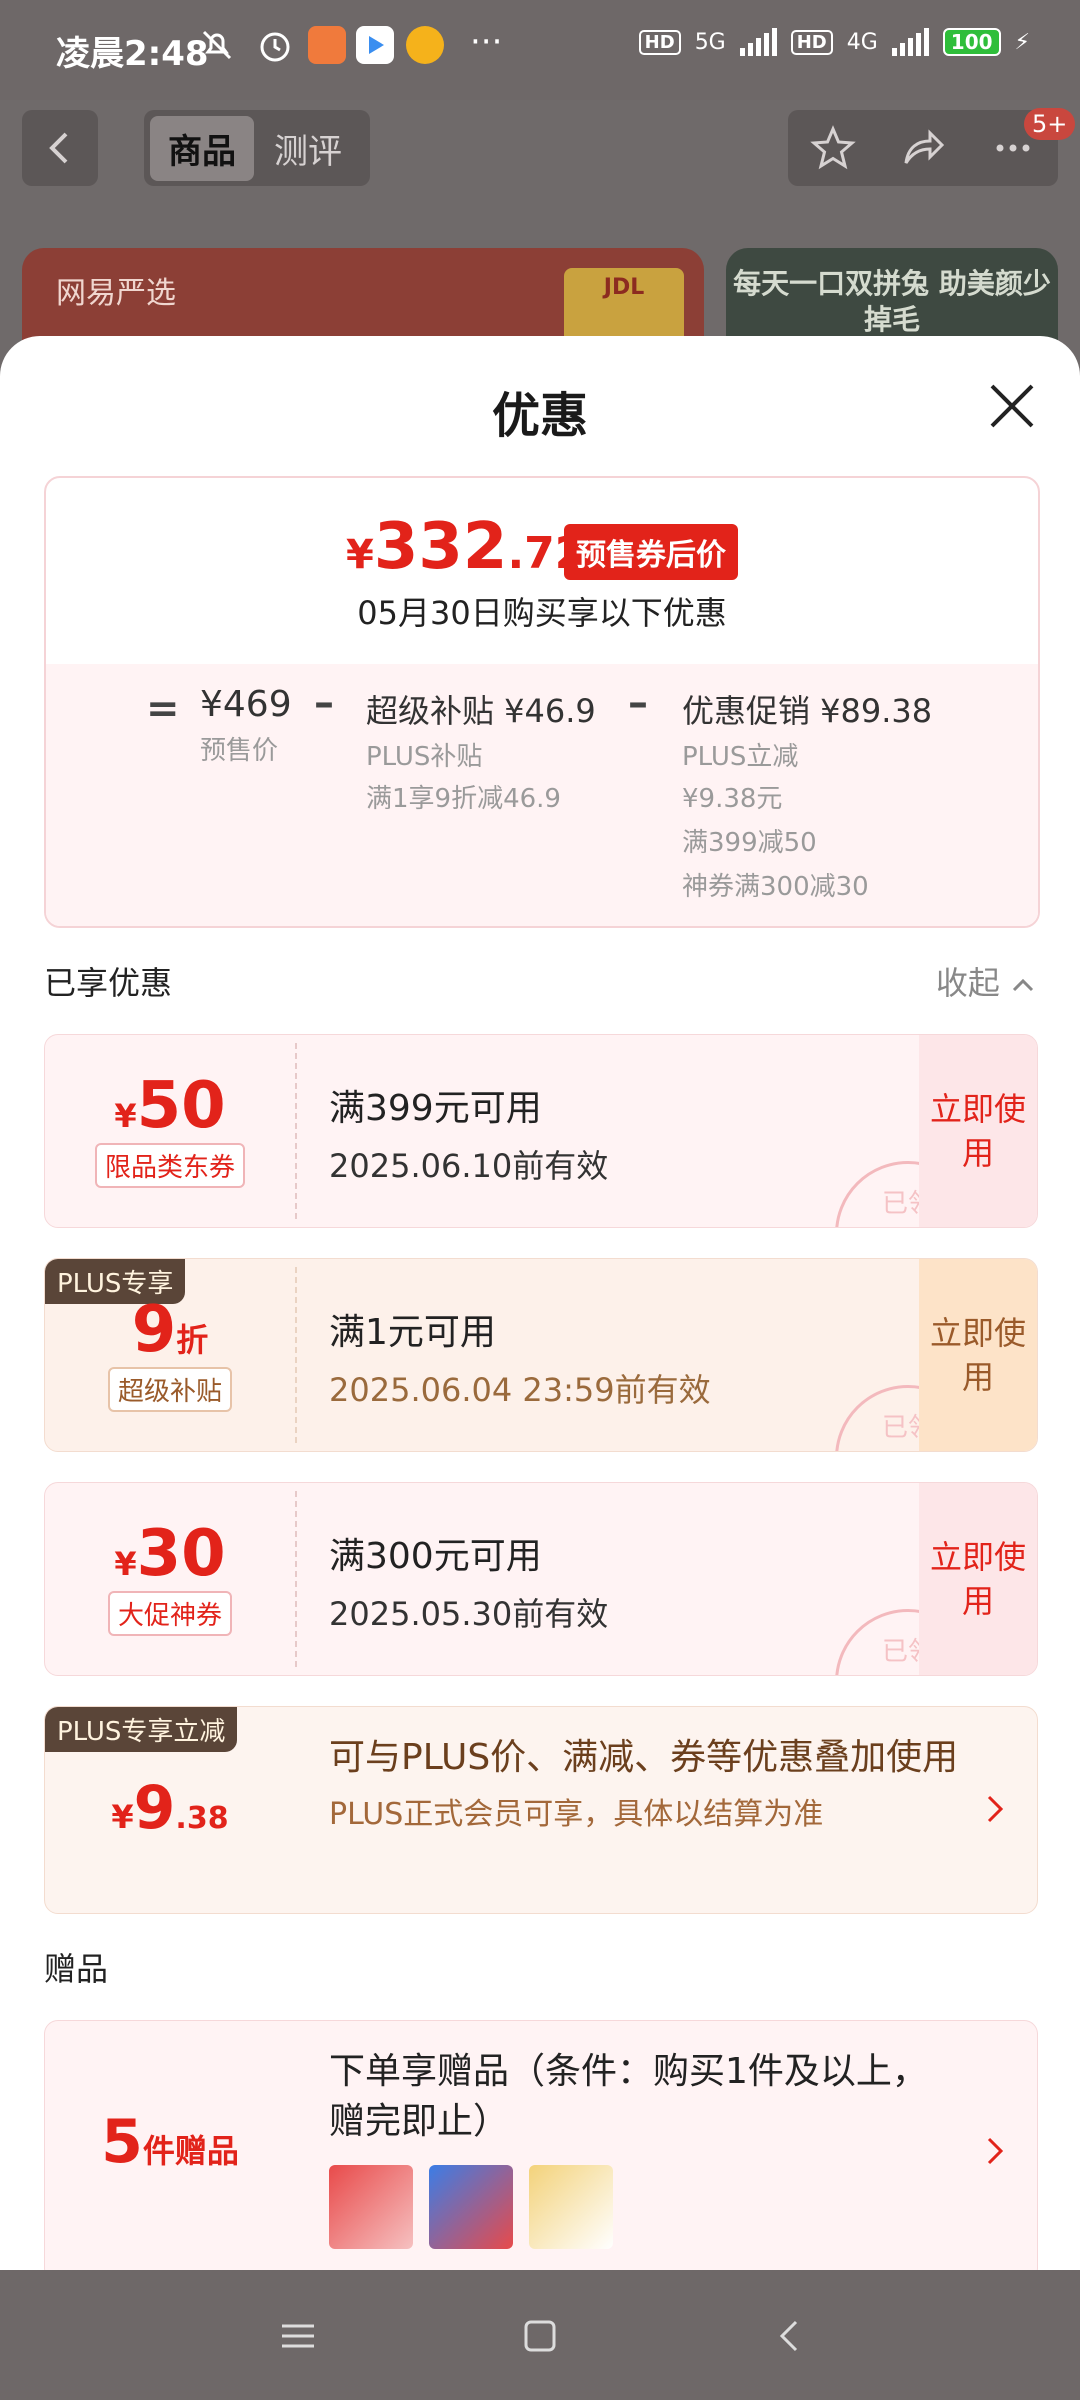 Image resolution: width=1080 pixels, height=2400 pixels. What do you see at coordinates (463, 799) in the screenshot?
I see `subsidy-line-2: 满1享9折减46.9` at bounding box center [463, 799].